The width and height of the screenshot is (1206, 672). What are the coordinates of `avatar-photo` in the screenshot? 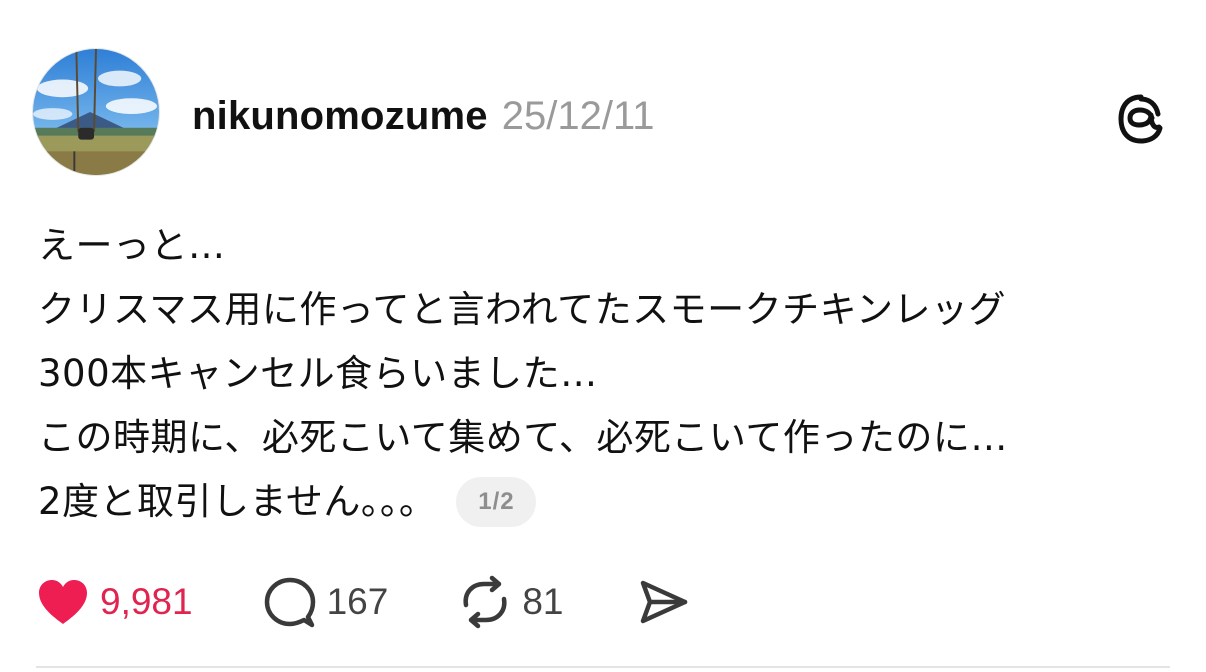 It's located at (96, 112).